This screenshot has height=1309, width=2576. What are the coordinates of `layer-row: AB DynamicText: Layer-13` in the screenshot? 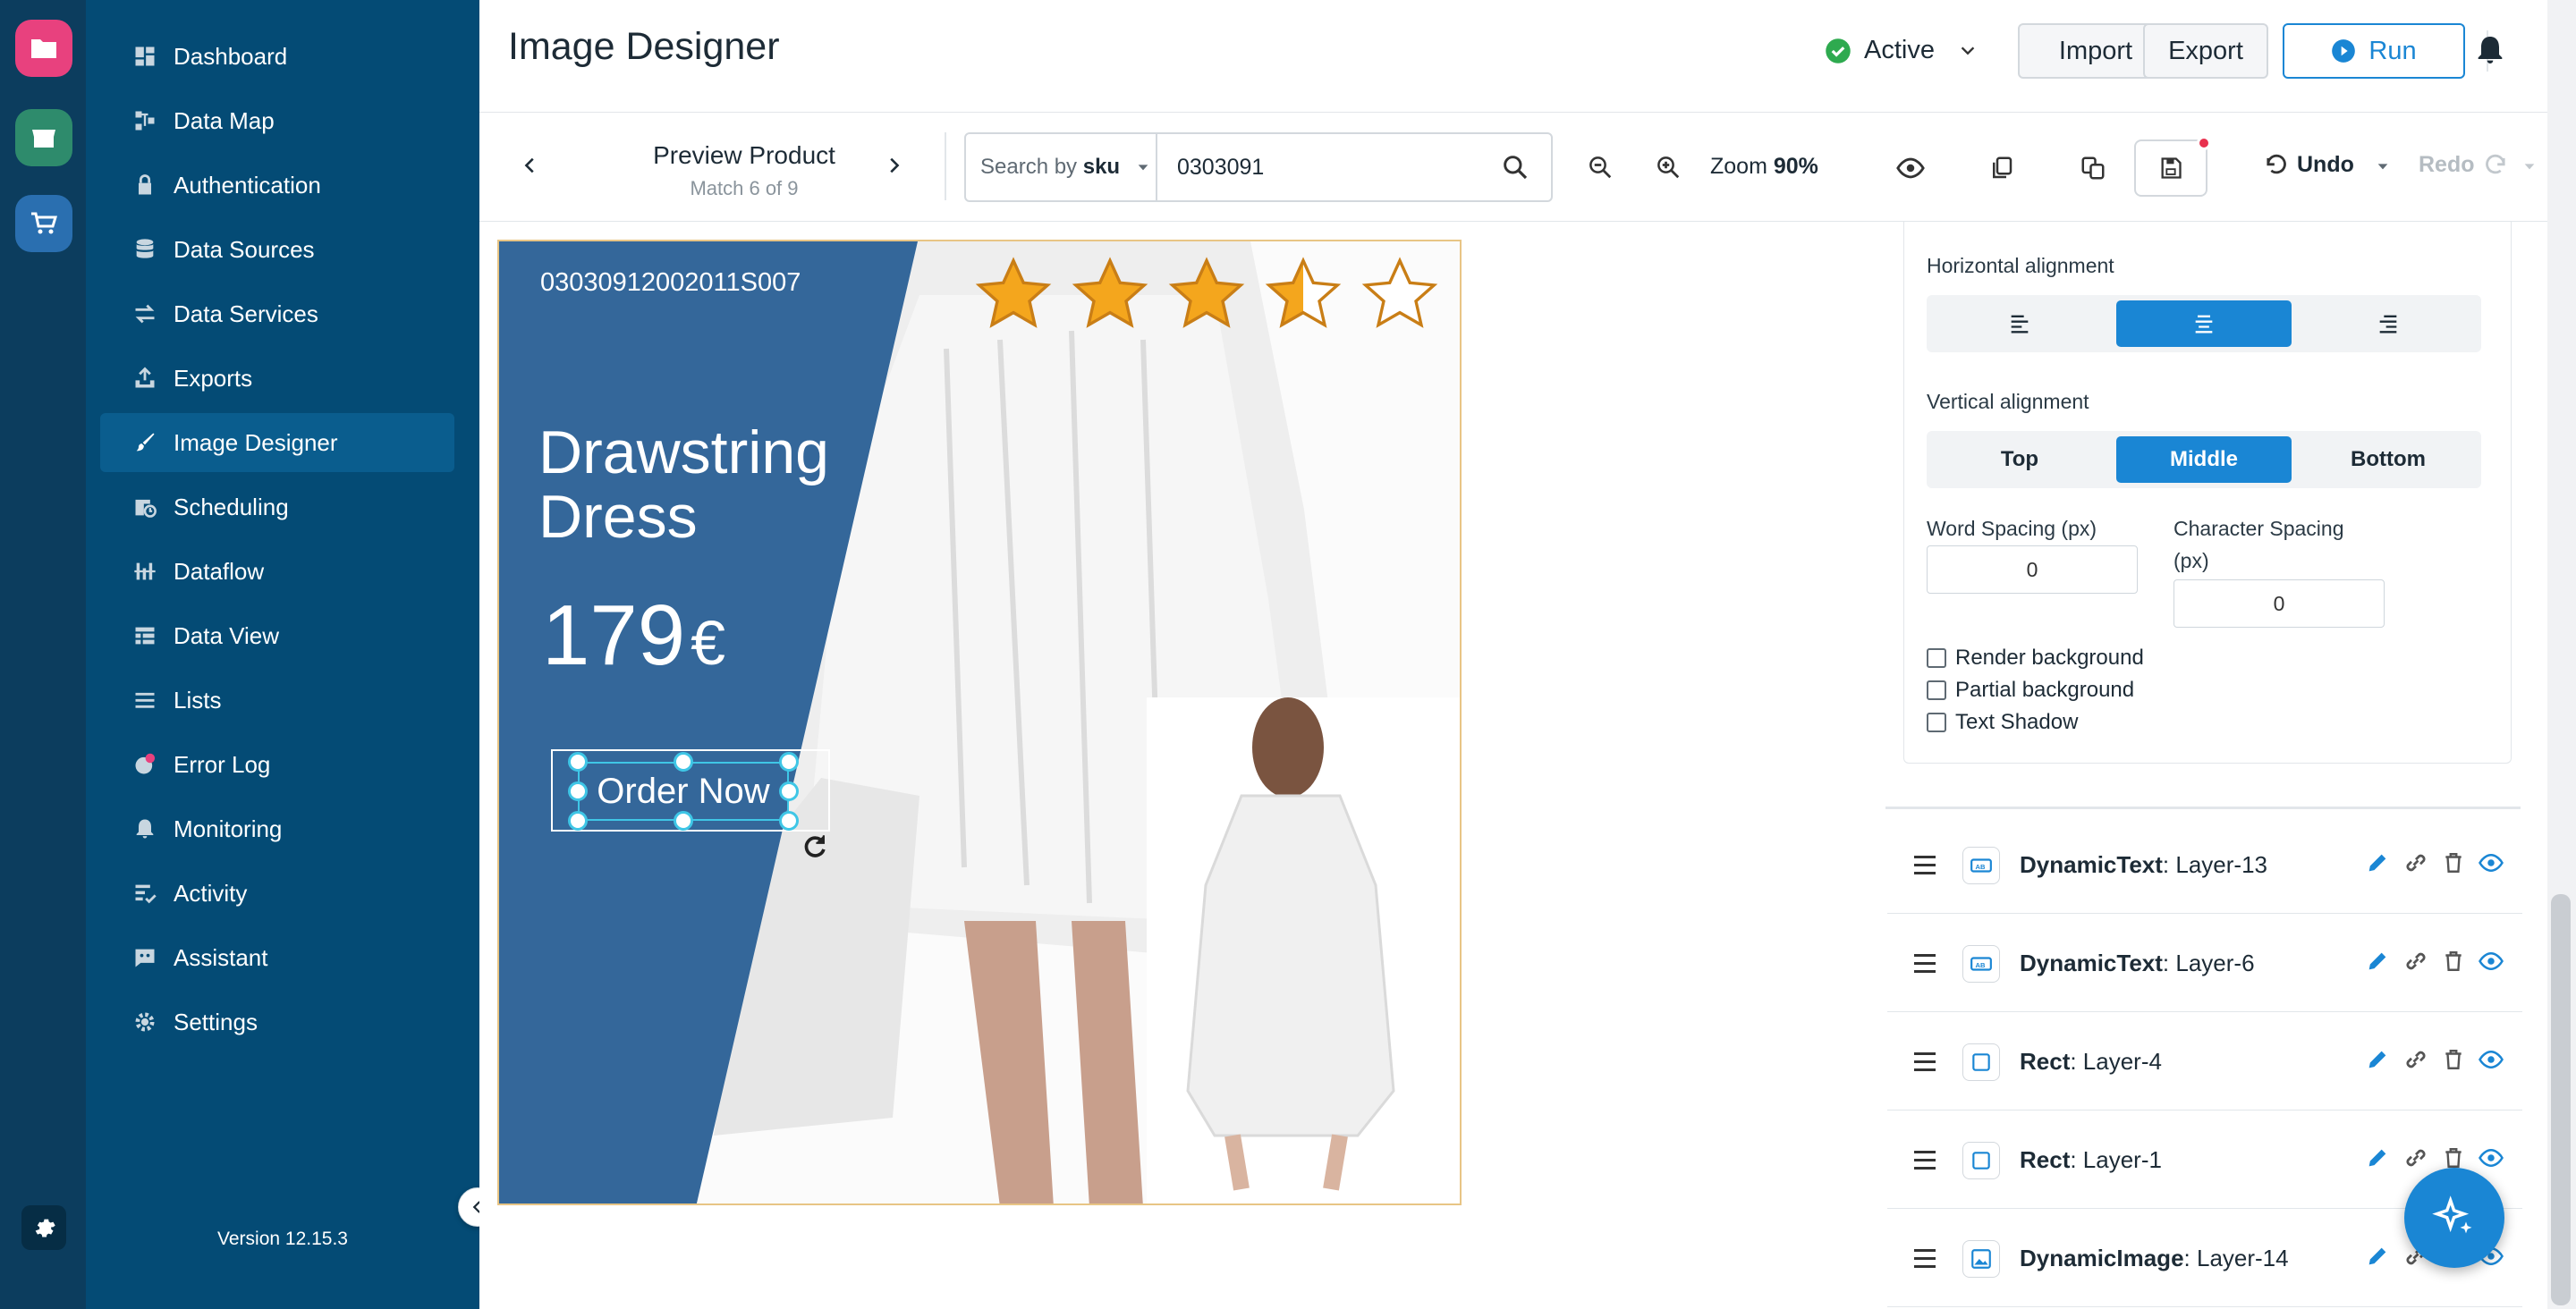 It's located at (2204, 865).